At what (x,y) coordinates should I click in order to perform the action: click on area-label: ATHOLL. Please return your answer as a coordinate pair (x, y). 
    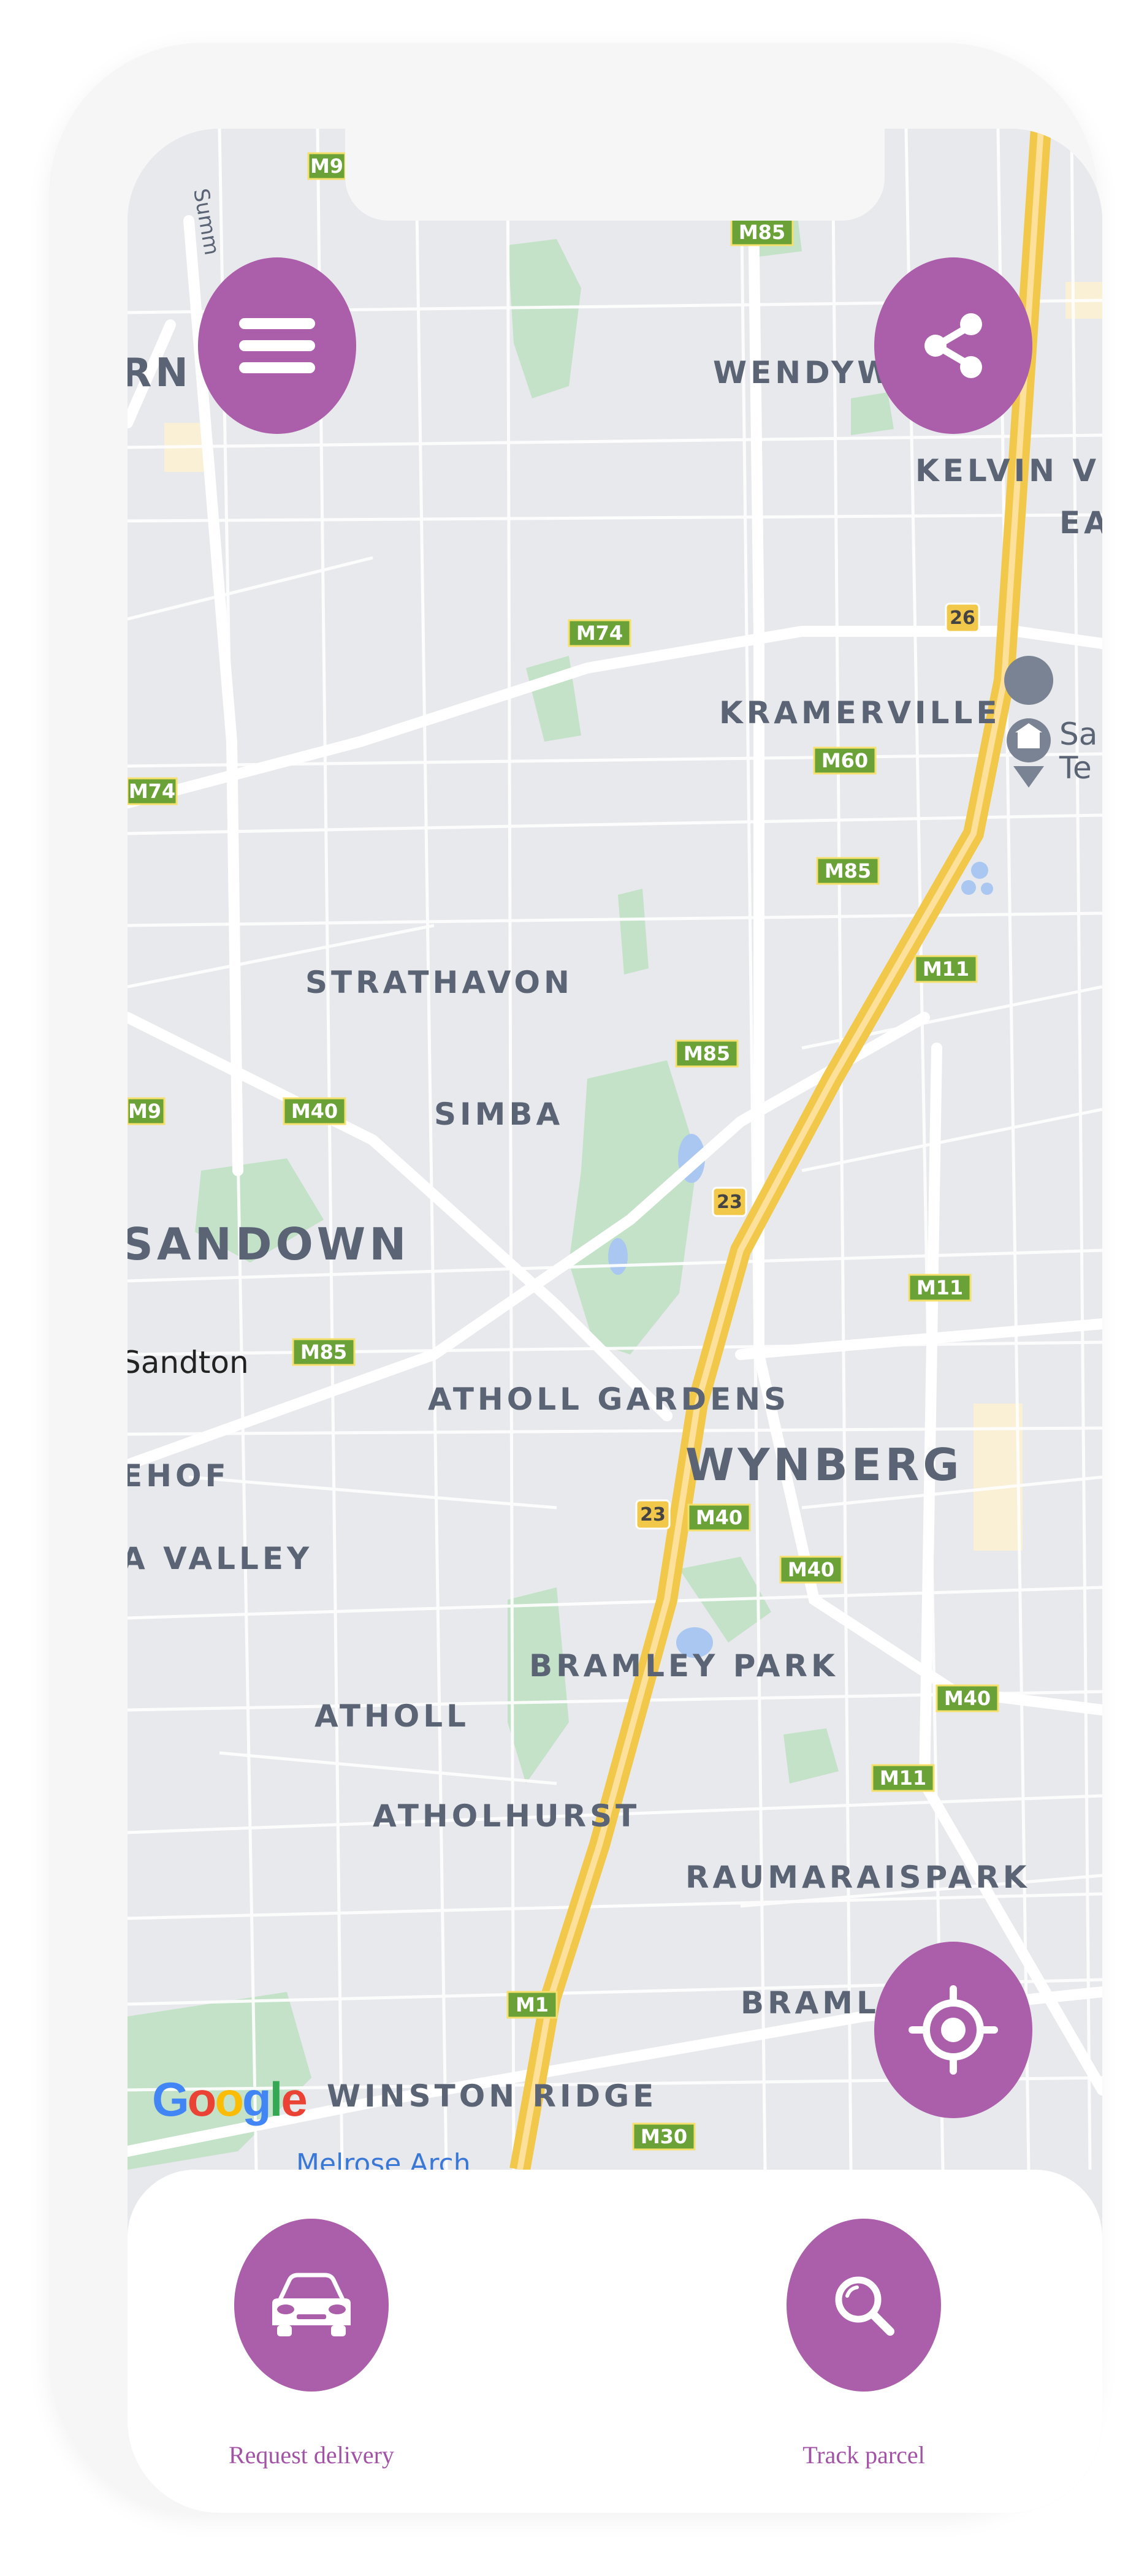
    Looking at the image, I should click on (392, 1716).